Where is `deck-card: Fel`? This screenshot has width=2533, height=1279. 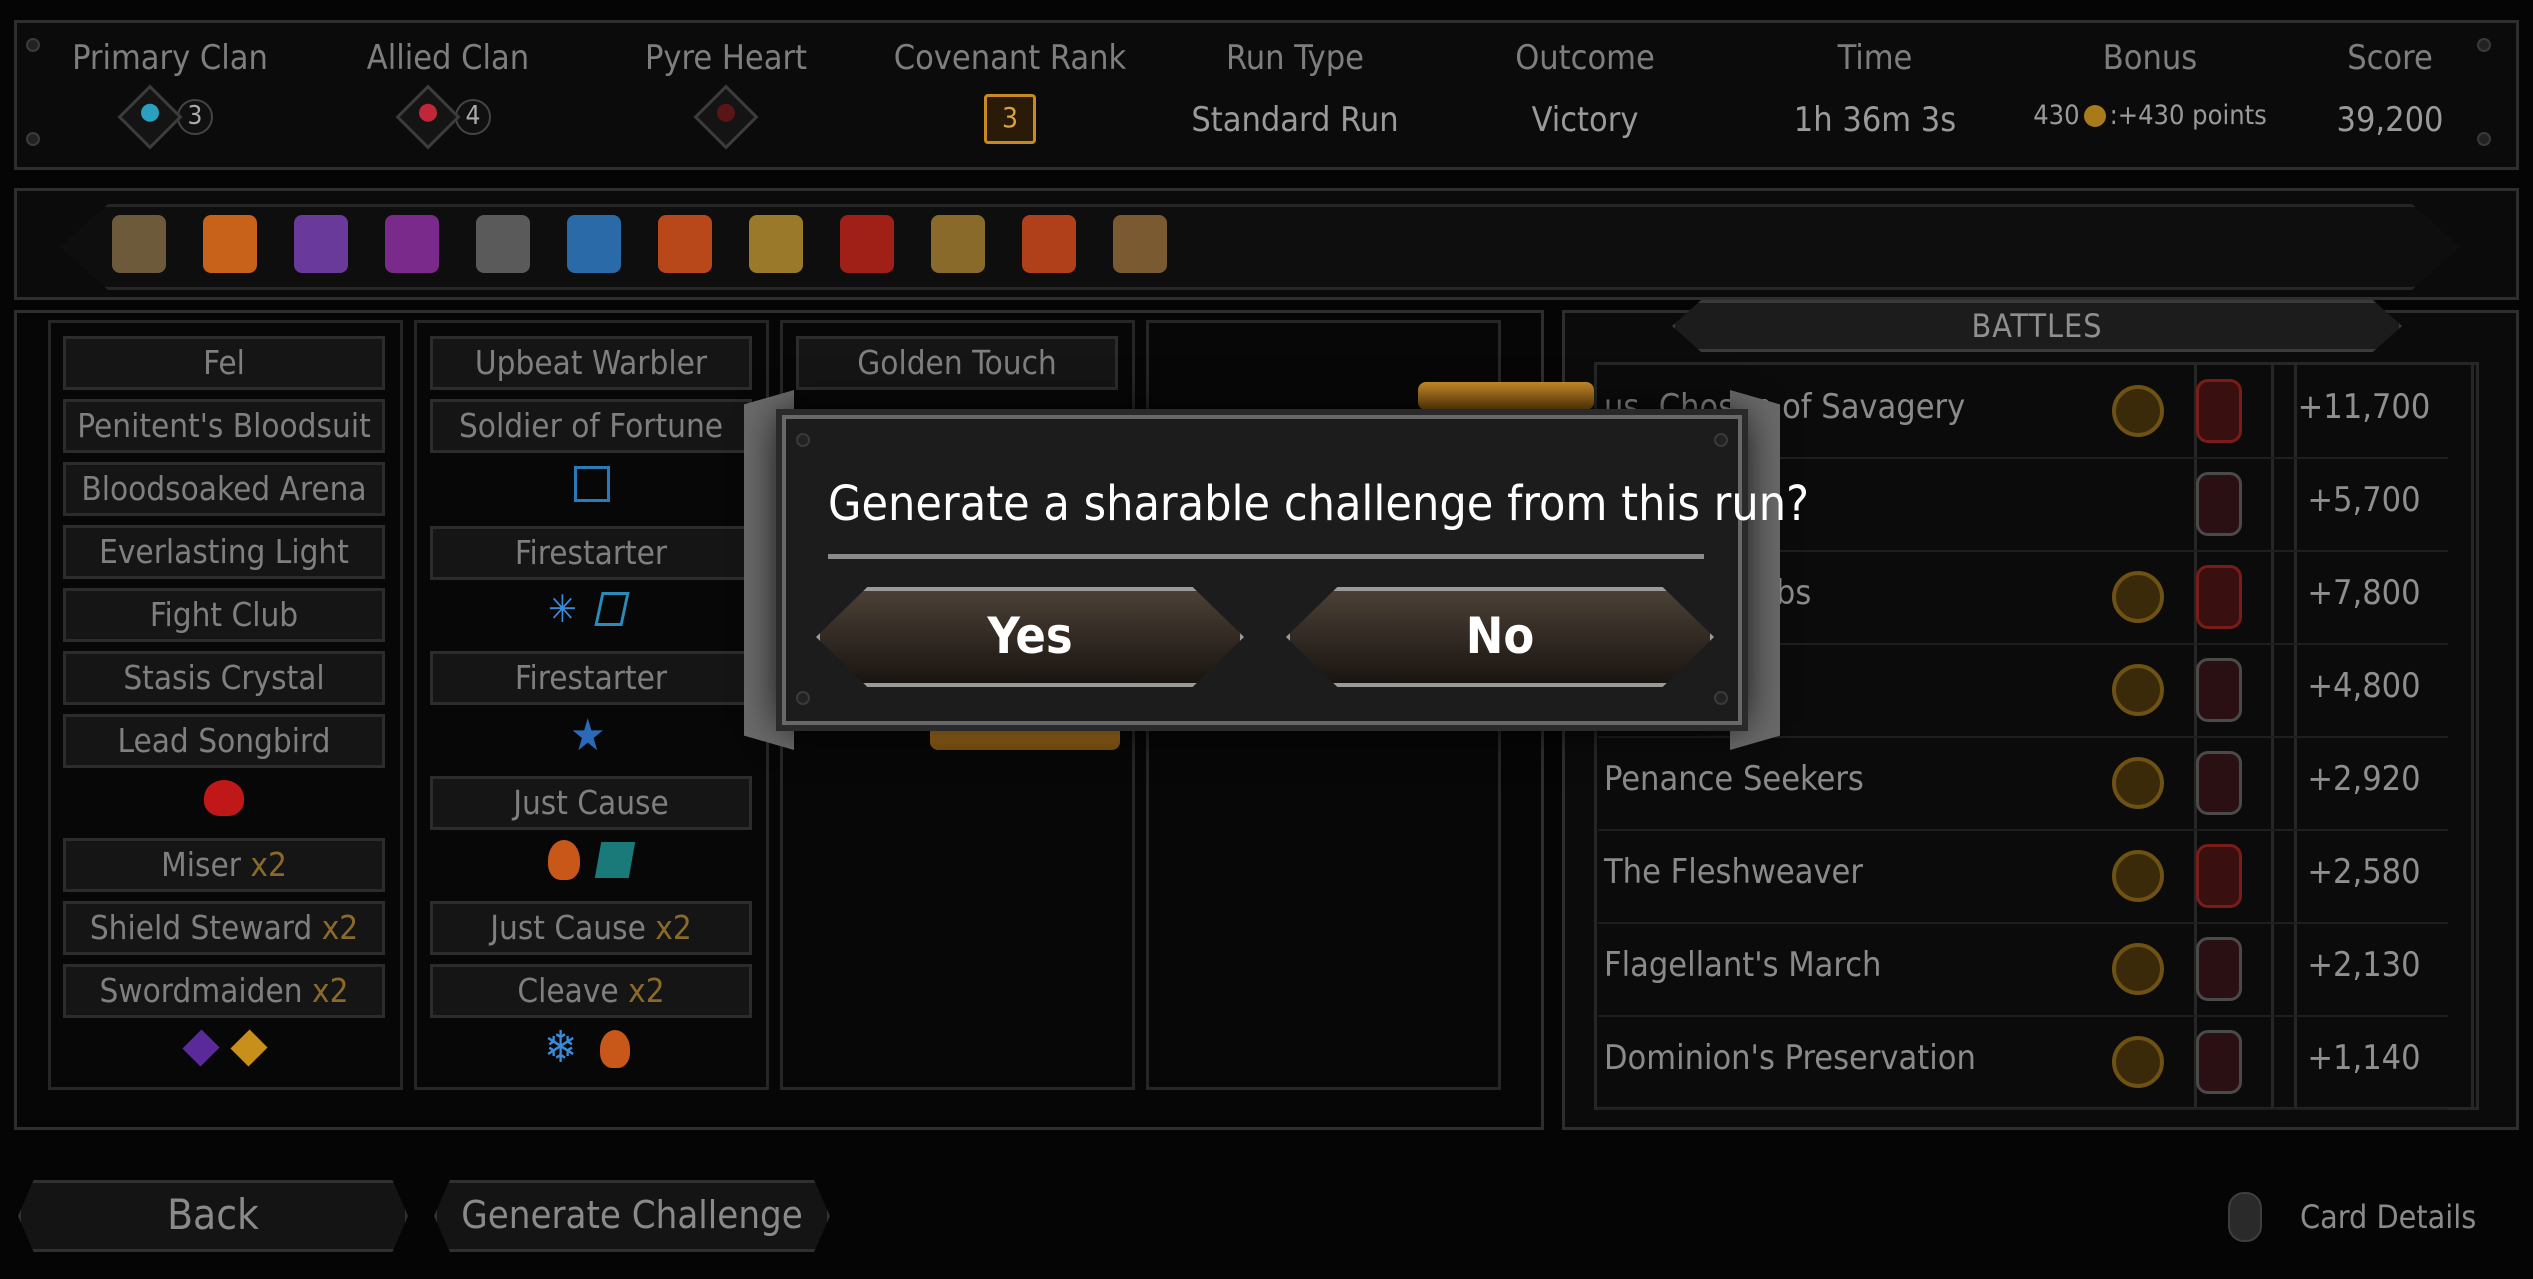
deck-card: Fel is located at coordinates (224, 363).